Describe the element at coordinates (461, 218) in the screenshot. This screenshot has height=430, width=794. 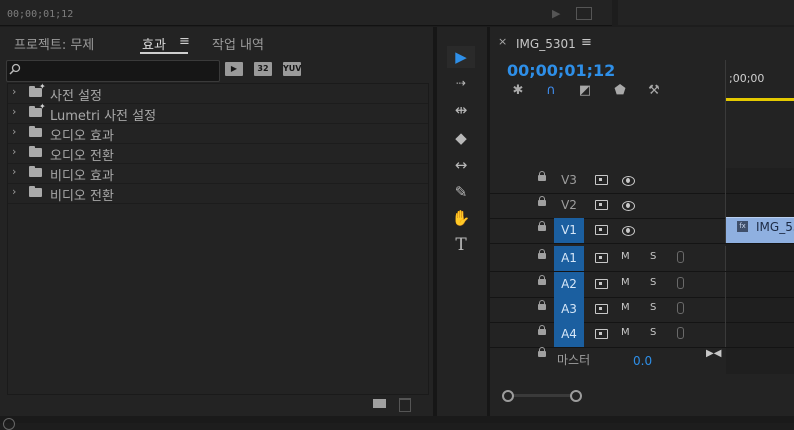
I see `hand-tool-icon: ✋` at that location.